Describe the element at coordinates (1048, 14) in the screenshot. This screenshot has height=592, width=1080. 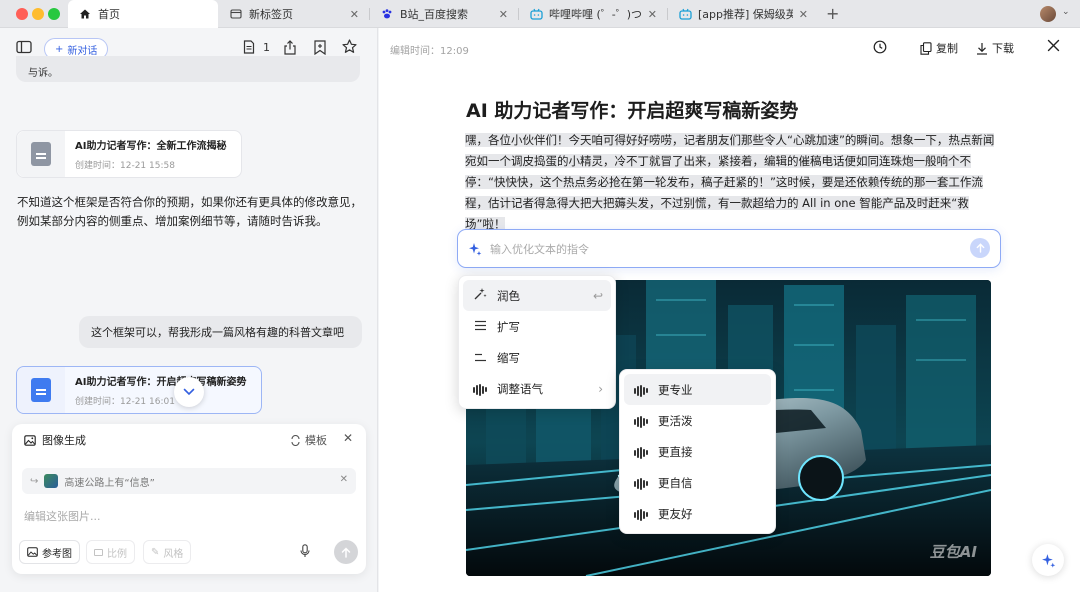
I see `avatar` at that location.